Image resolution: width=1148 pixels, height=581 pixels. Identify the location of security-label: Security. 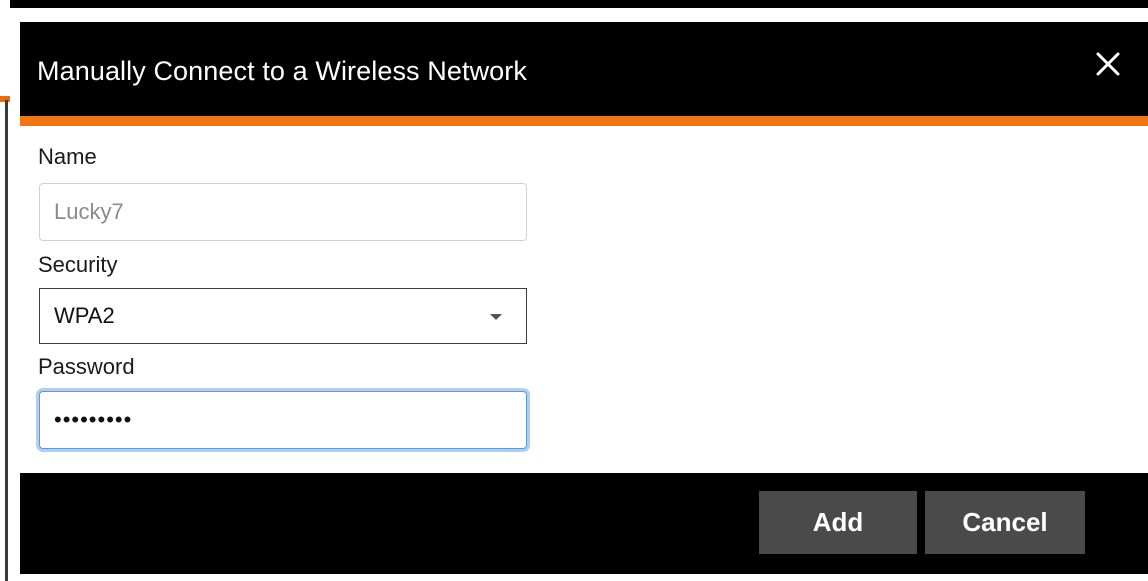
(78, 264).